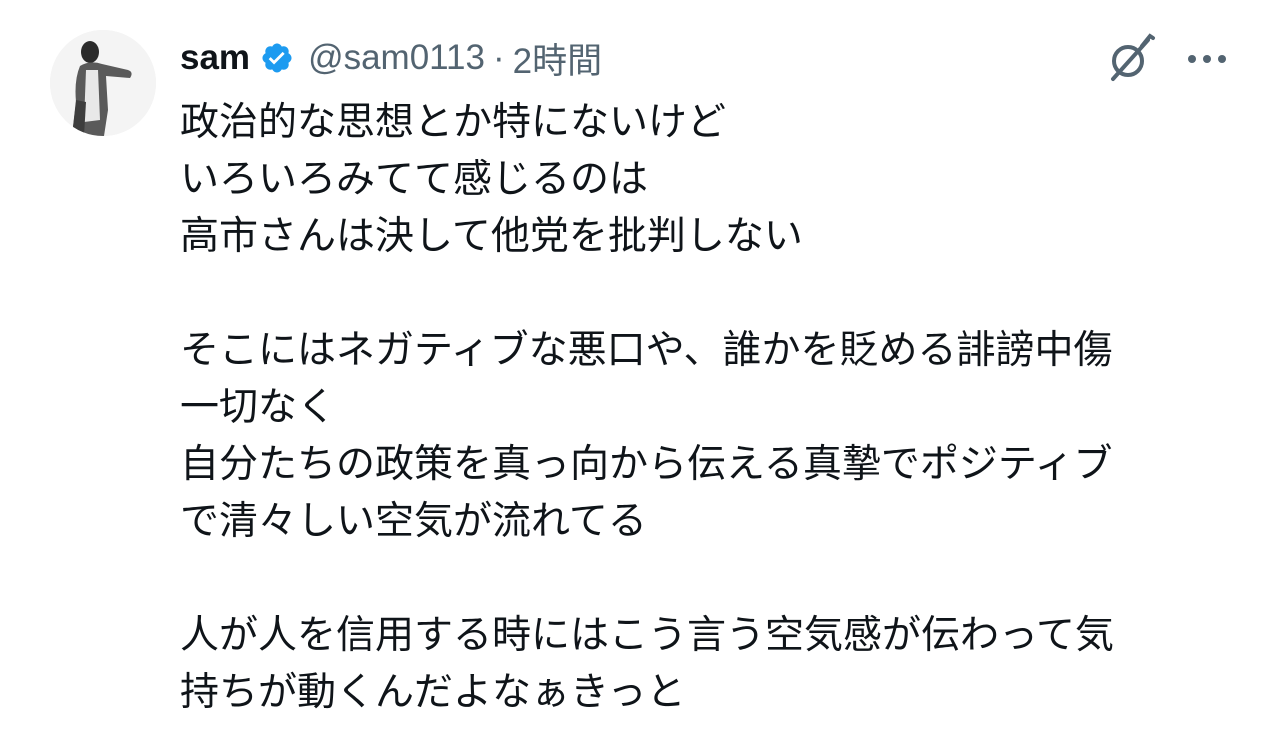 The image size is (1280, 751). I want to click on avatar, so click(103, 83).